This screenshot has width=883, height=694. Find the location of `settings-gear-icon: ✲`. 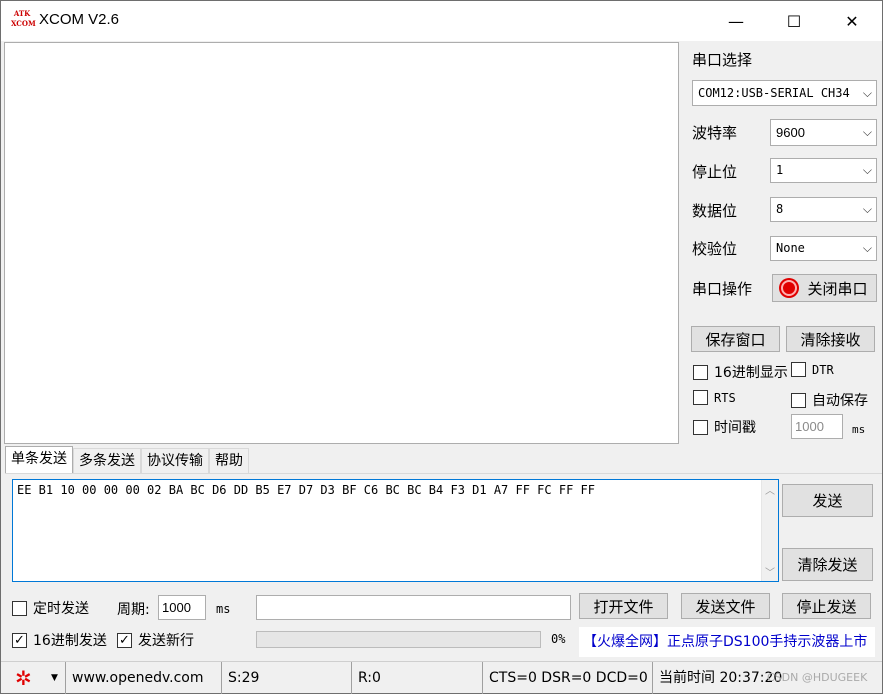

settings-gear-icon: ✲ is located at coordinates (26, 678).